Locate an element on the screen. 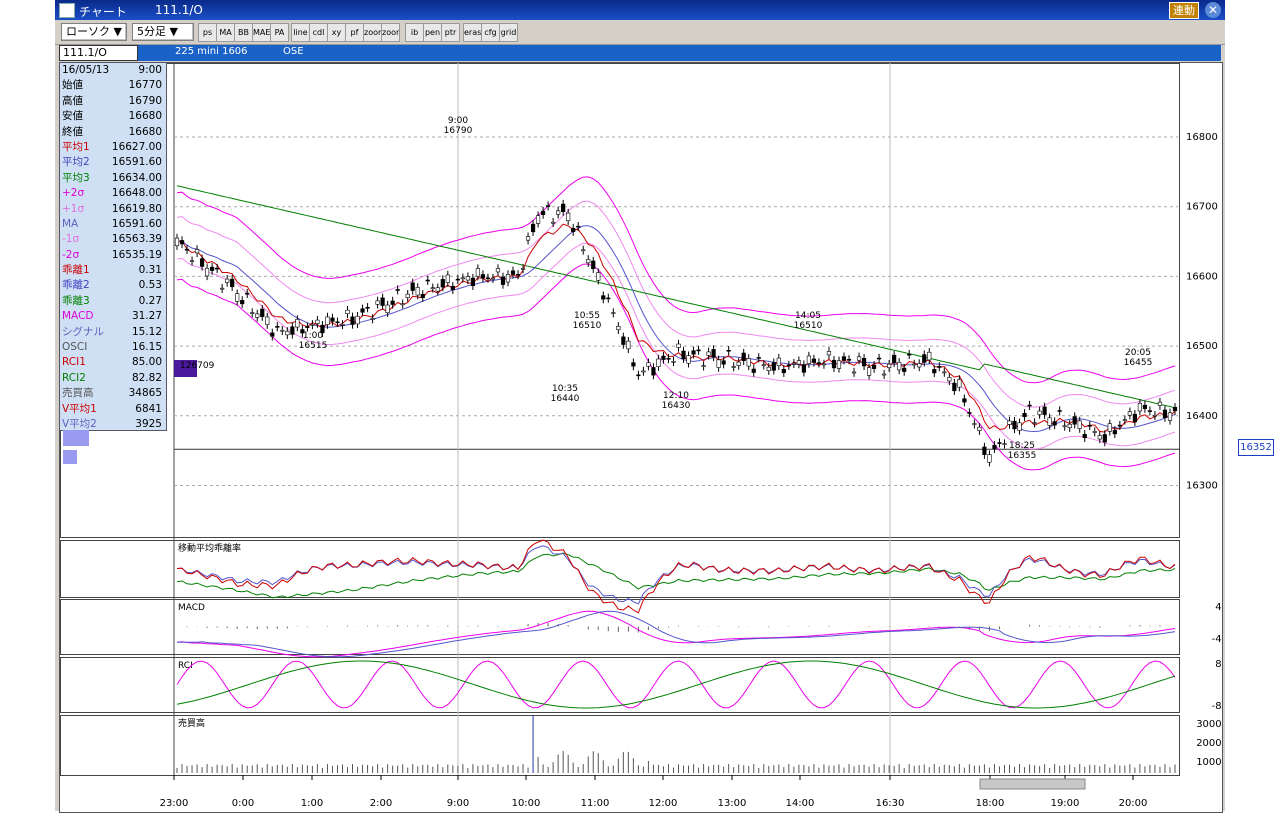 The width and height of the screenshot is (1280, 813). tool-MAE-icon: MAE is located at coordinates (261, 32).